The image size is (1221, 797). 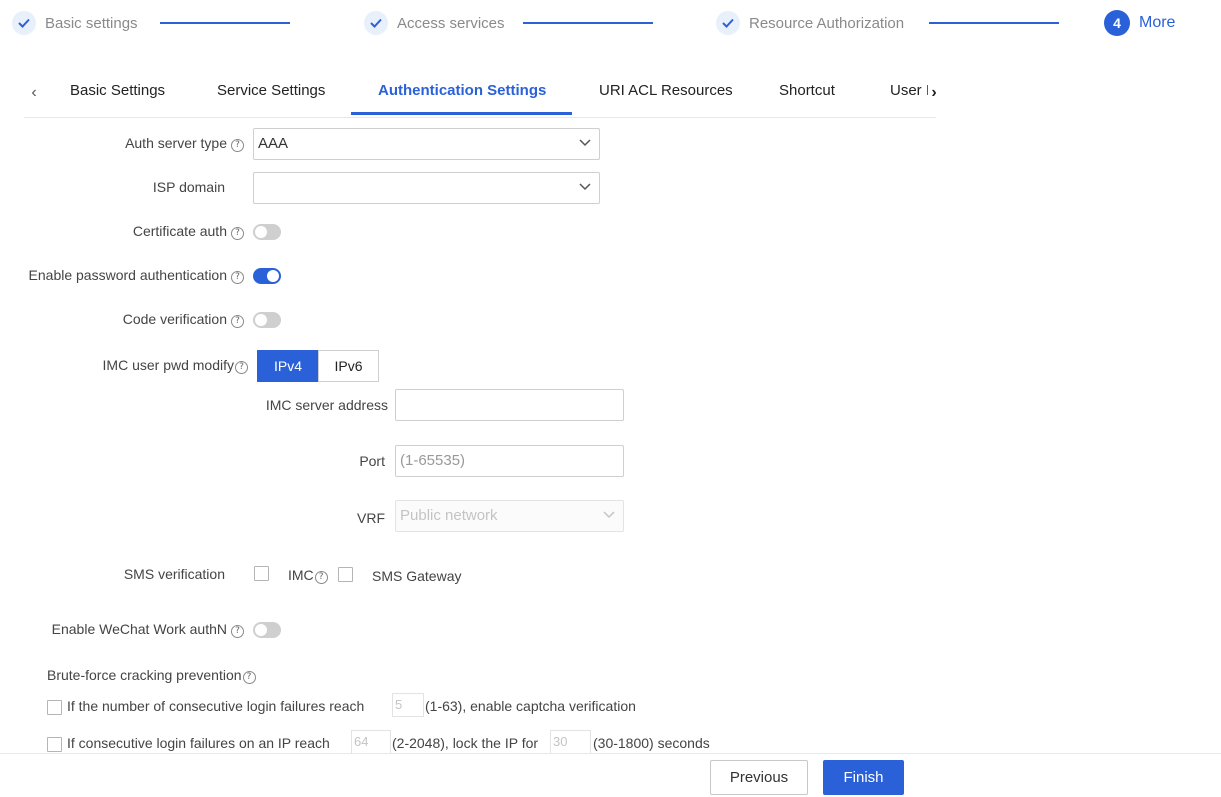 I want to click on step-resource-authorization: Resource Authorization, so click(x=810, y=23).